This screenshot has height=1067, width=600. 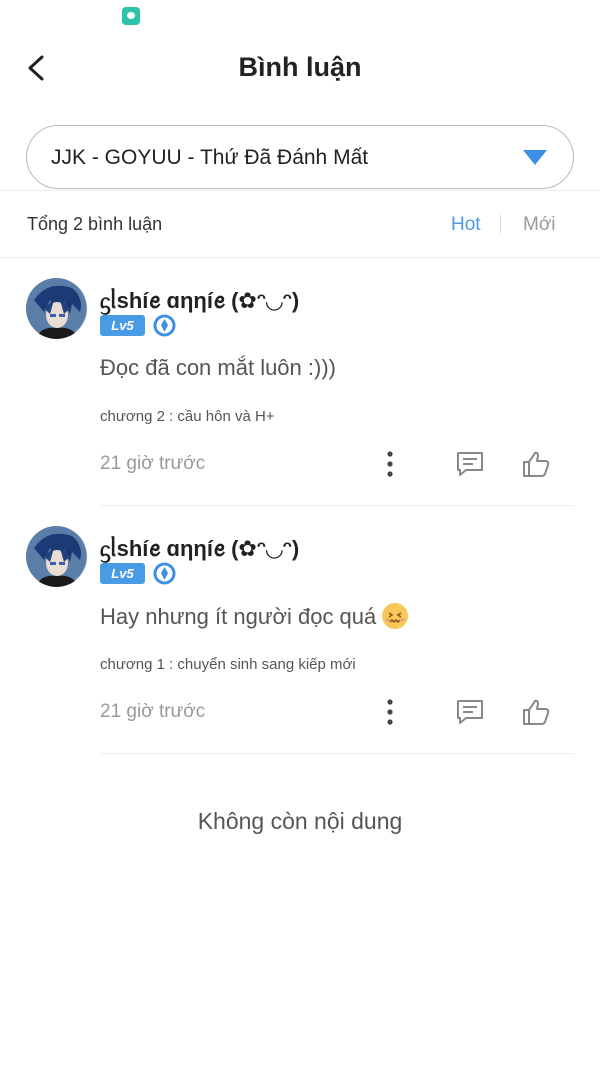 What do you see at coordinates (131, 16) in the screenshot?
I see `chat-notification-icon` at bounding box center [131, 16].